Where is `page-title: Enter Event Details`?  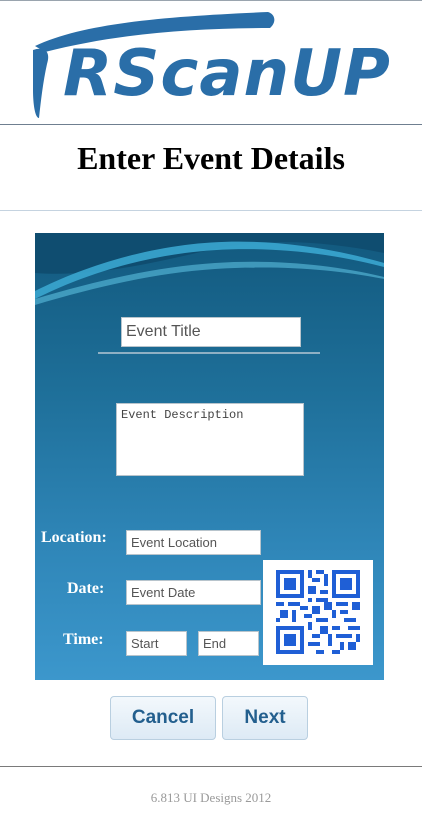 page-title: Enter Event Details is located at coordinates (211, 158).